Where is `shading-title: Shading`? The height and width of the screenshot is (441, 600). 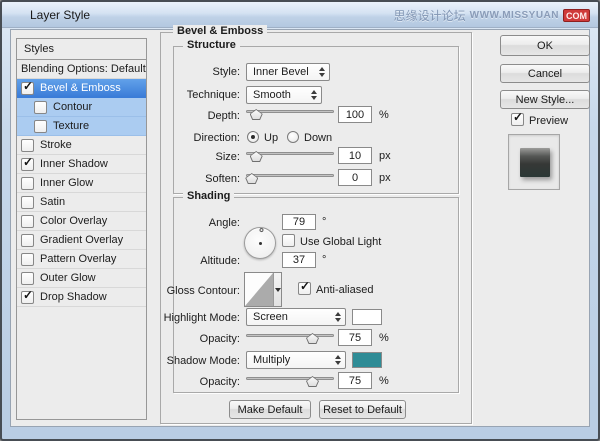
shading-title: Shading is located at coordinates (209, 196).